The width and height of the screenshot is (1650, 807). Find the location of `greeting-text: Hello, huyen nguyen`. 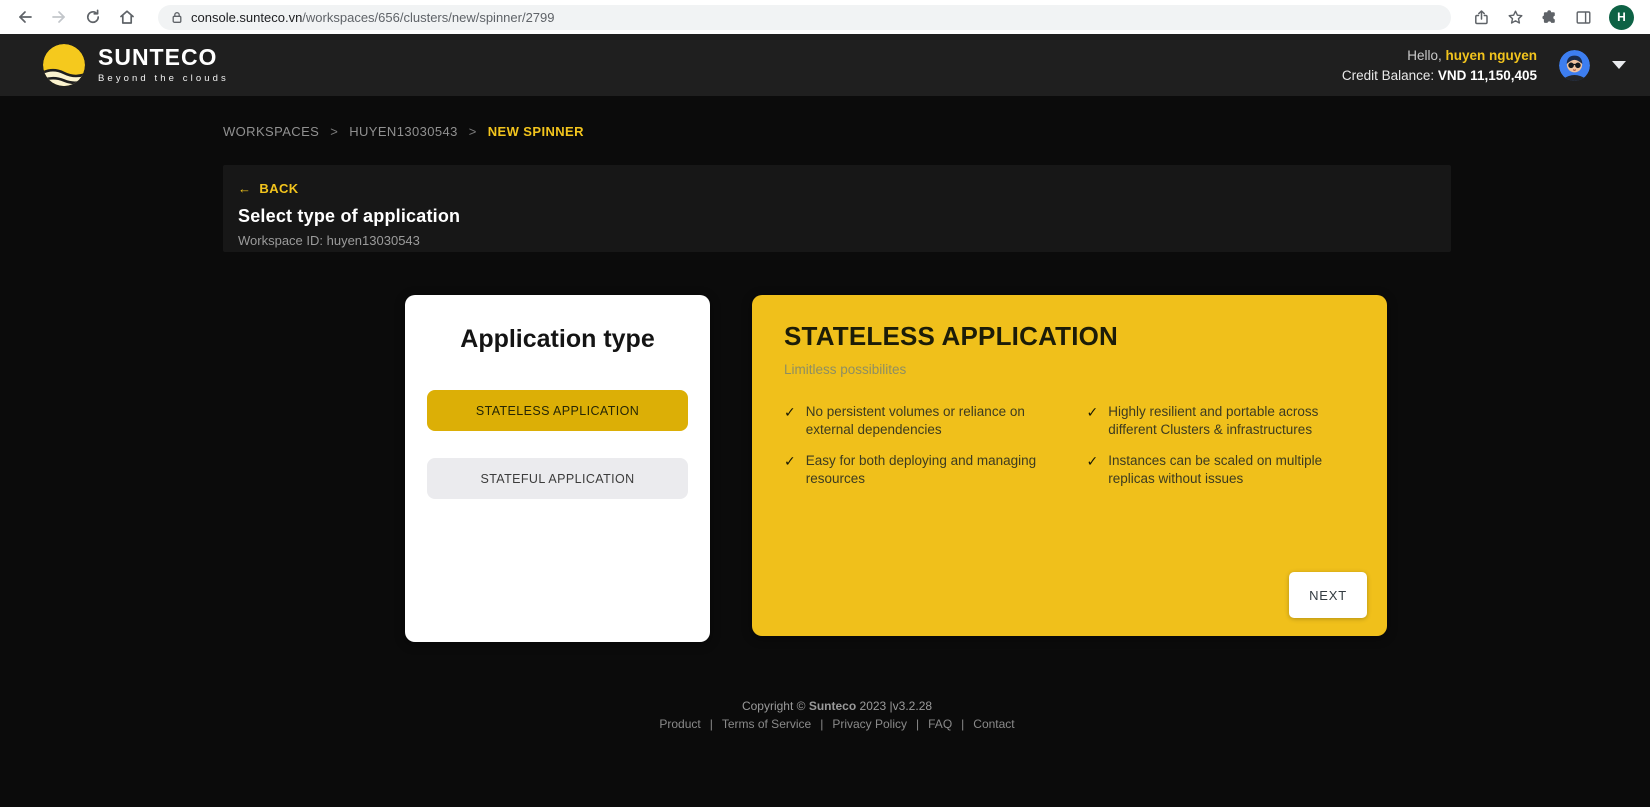

greeting-text: Hello, huyen nguyen is located at coordinates (1472, 55).